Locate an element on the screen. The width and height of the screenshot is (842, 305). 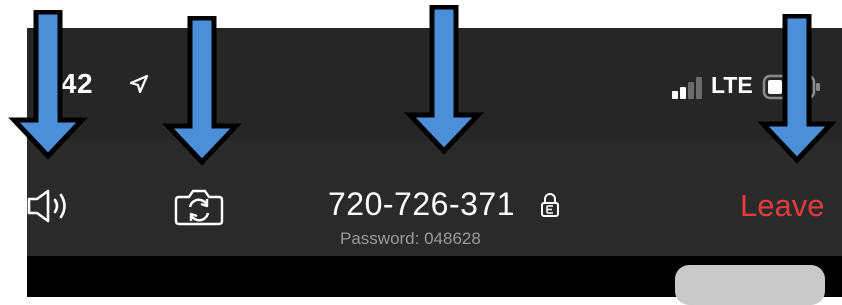
meeting-password: Password: 048628 is located at coordinates (410, 238).